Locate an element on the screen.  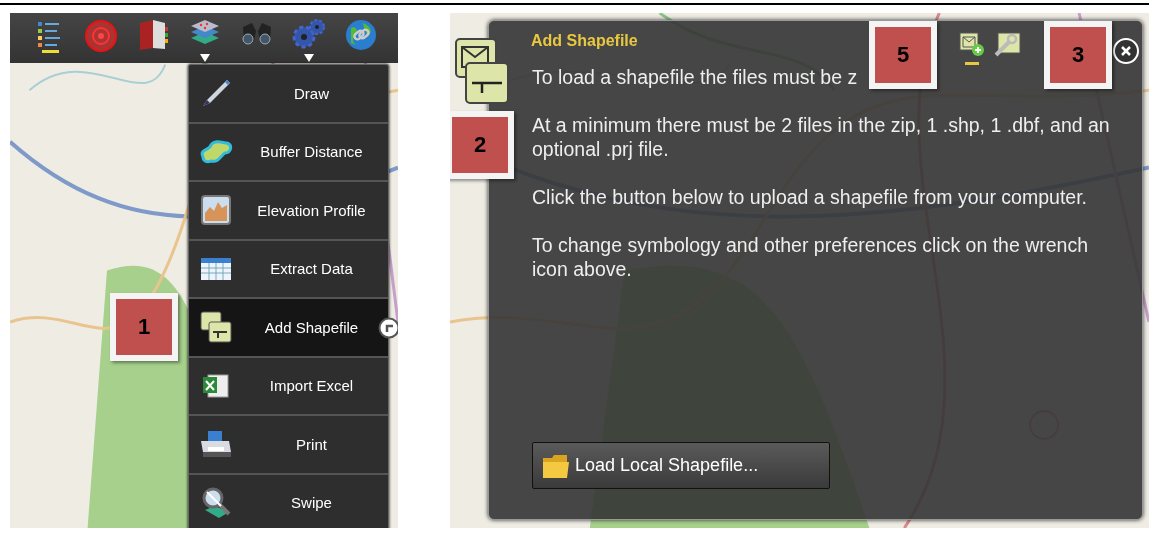
shapefile-icon is located at coordinates (216, 327).